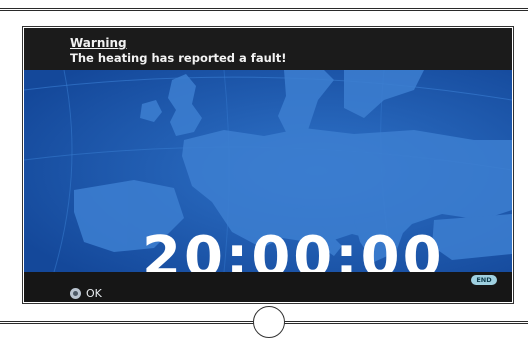 The height and width of the screenshot is (338, 528). Describe the element at coordinates (178, 58) in the screenshot. I see `warning-message: The heating has reported a fault!` at that location.